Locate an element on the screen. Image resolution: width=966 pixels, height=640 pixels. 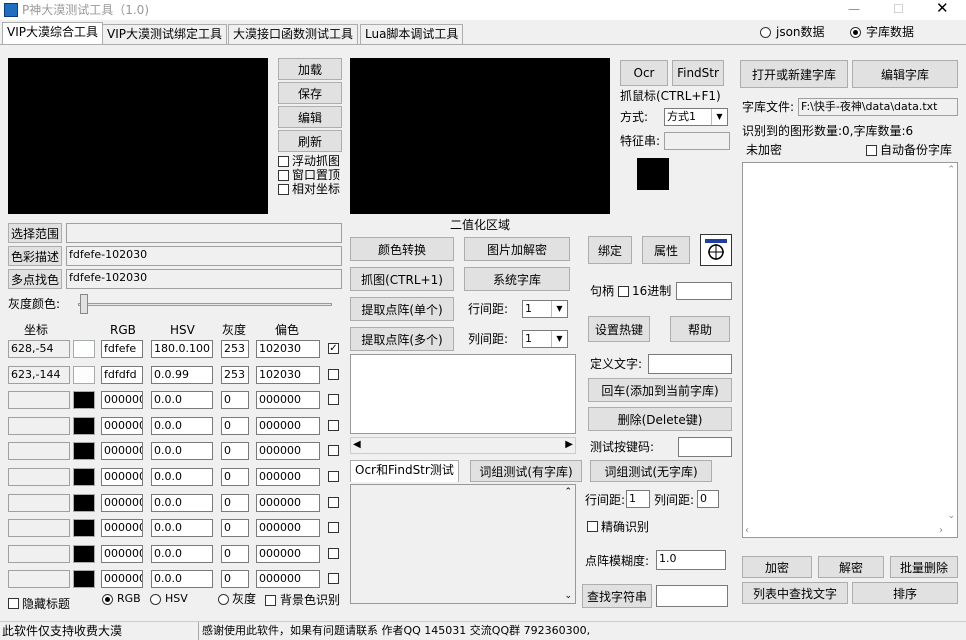
mid-row-gap-select: 1 ▼ is located at coordinates (545, 309).